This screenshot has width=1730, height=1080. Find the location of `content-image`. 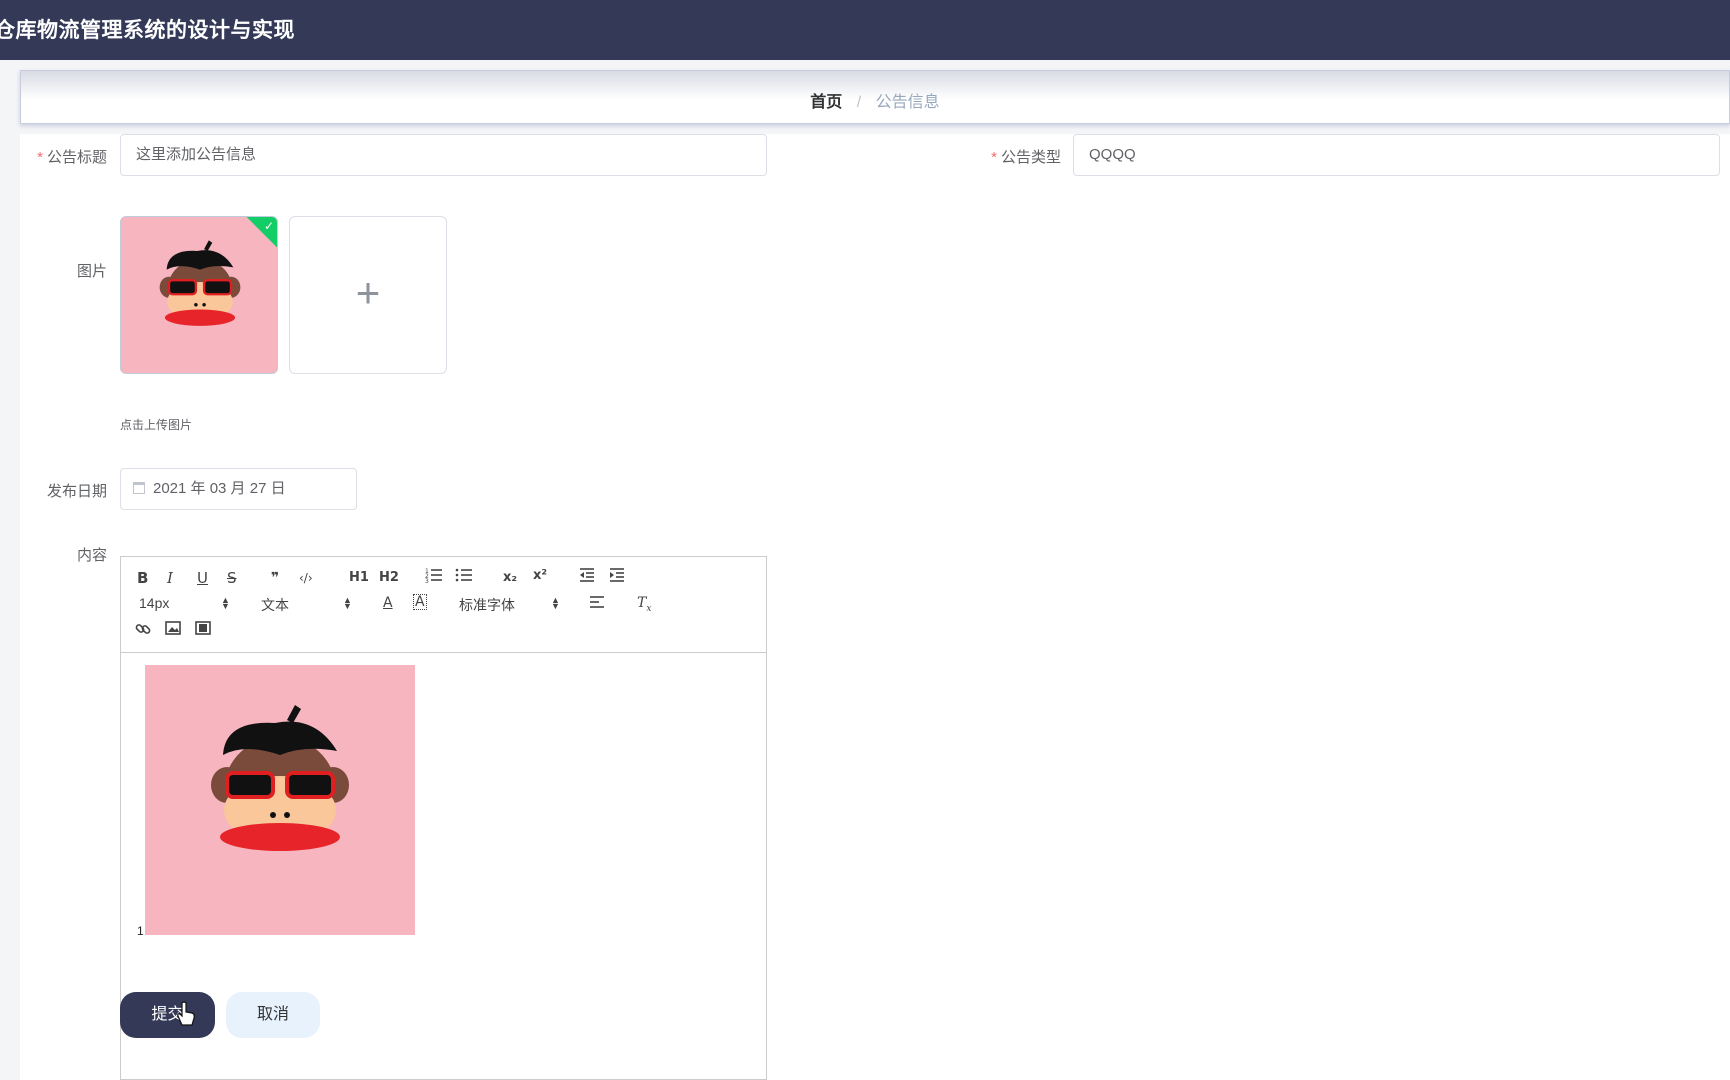

content-image is located at coordinates (280, 800).